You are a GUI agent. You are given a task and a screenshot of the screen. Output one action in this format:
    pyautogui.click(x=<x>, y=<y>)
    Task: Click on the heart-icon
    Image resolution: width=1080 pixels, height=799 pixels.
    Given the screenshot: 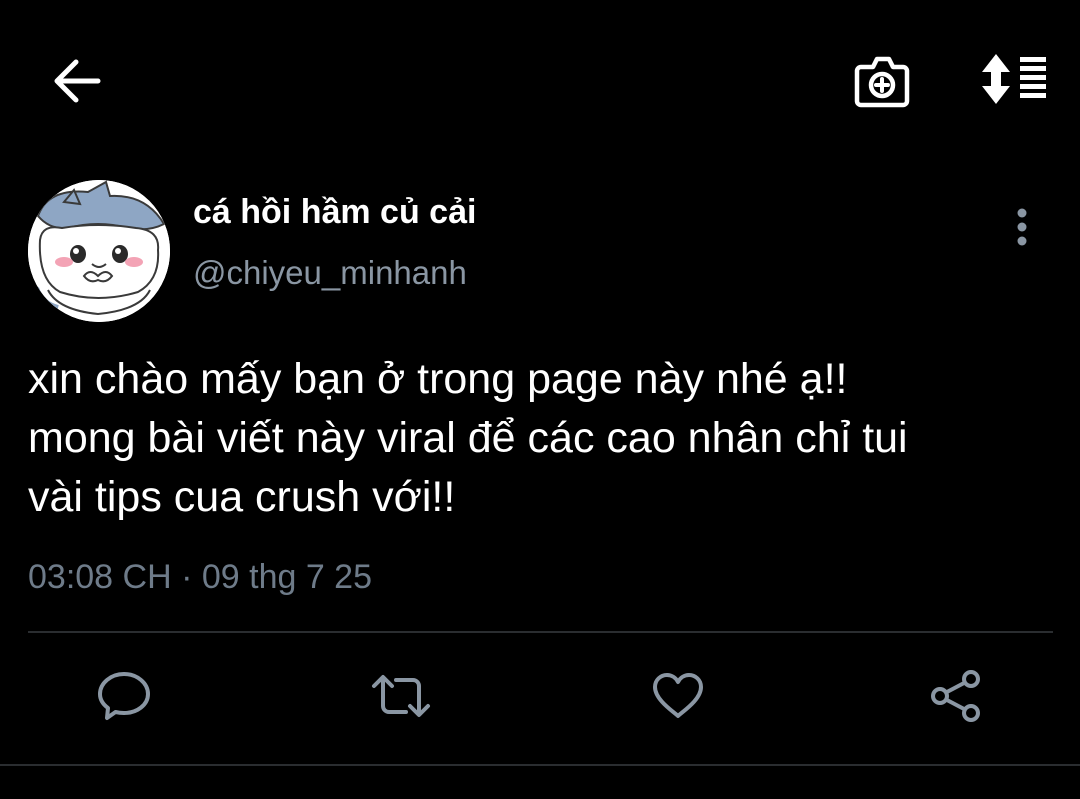 What is the action you would take?
    pyautogui.click(x=678, y=695)
    